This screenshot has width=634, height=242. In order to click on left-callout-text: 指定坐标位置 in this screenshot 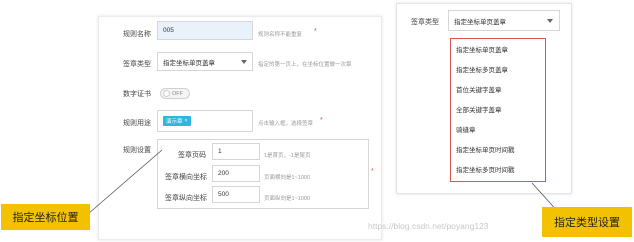, I will do `click(45, 218)`.